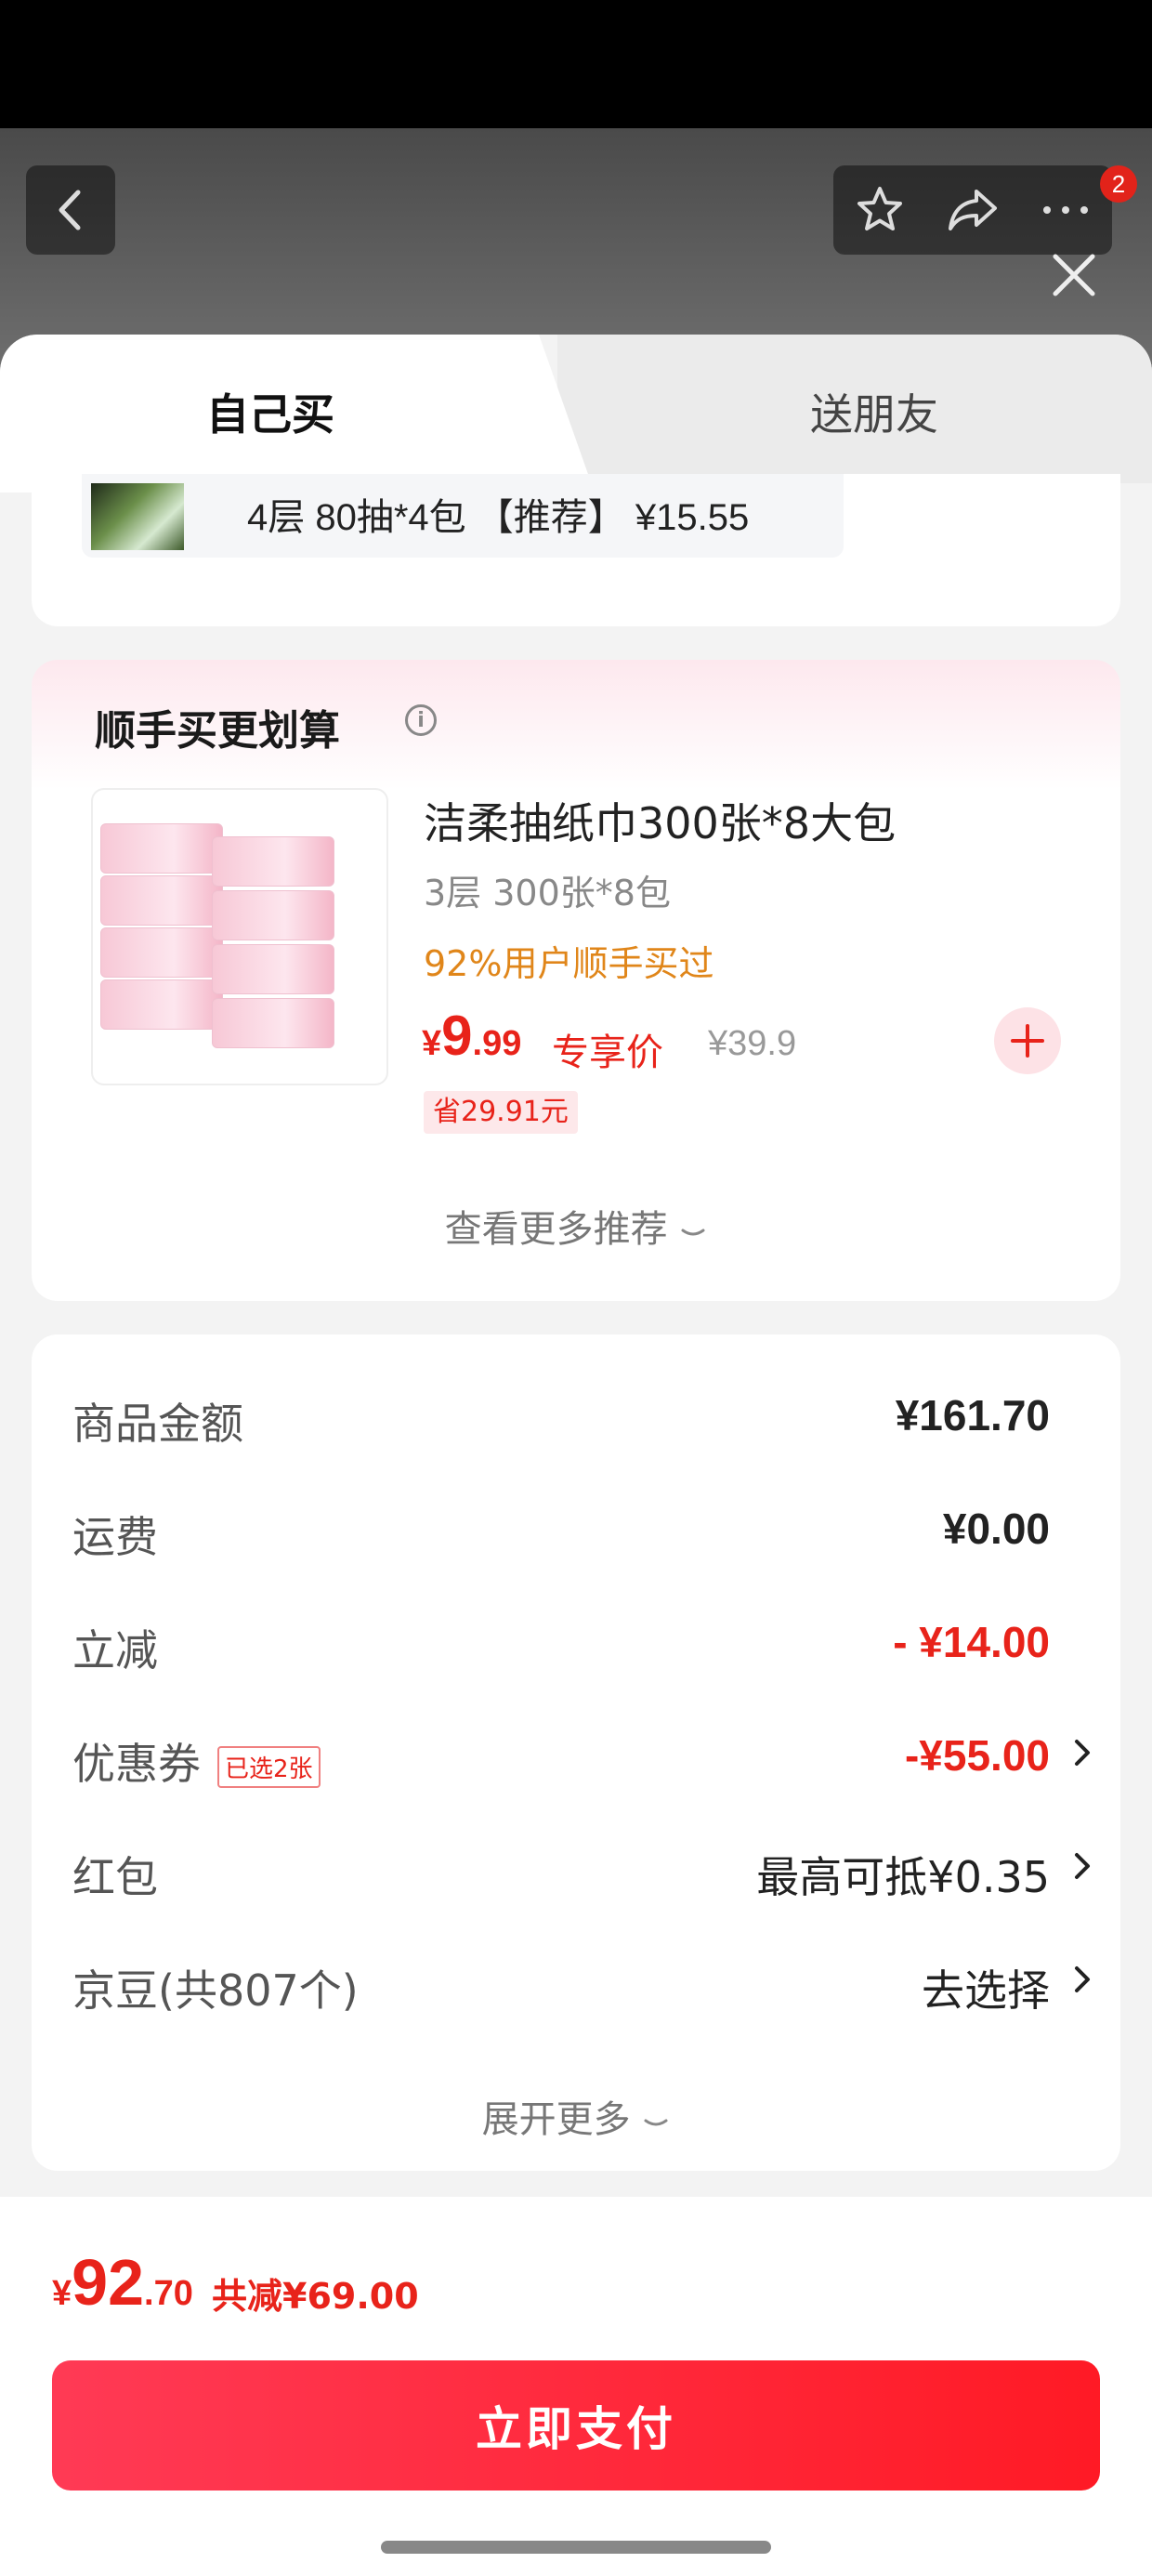 This screenshot has height=2576, width=1152. I want to click on summary-row-red-envelope: 红包 最高可抵¥0.35, so click(592, 1871).